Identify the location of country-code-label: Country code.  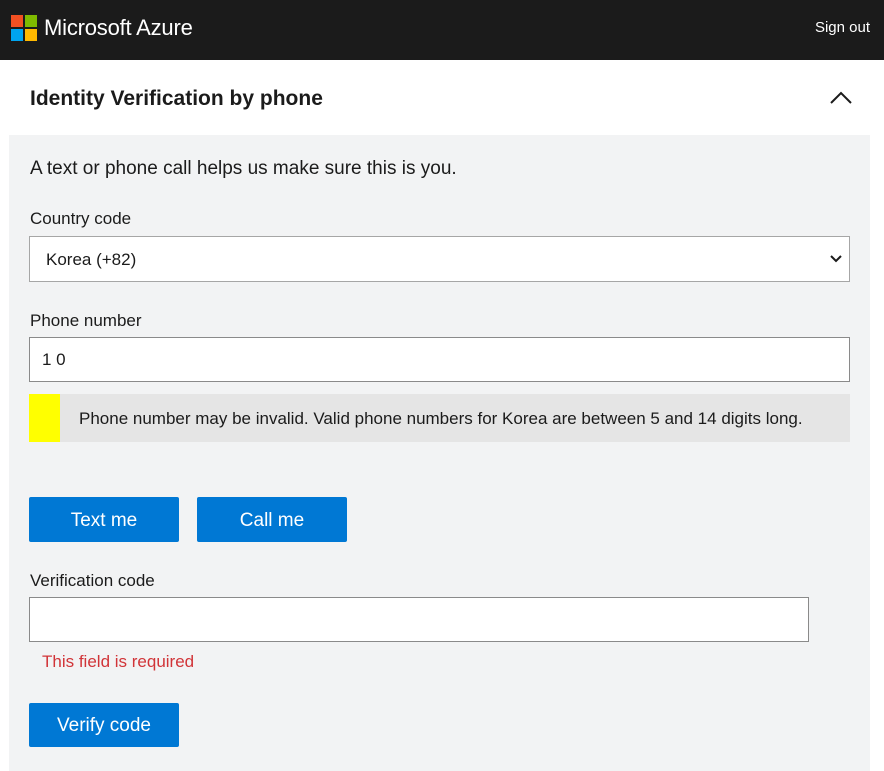
(81, 218).